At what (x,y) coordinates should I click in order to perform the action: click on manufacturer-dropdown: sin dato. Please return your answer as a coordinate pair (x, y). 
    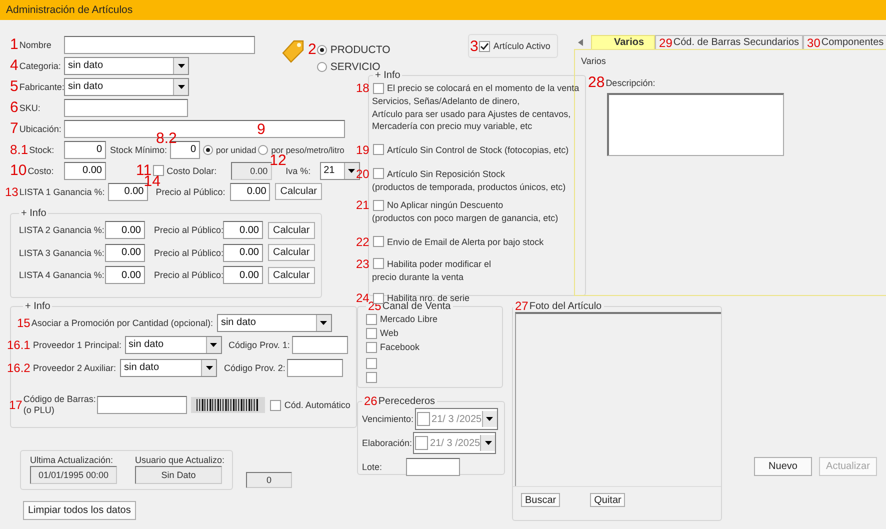
    Looking at the image, I should click on (126, 87).